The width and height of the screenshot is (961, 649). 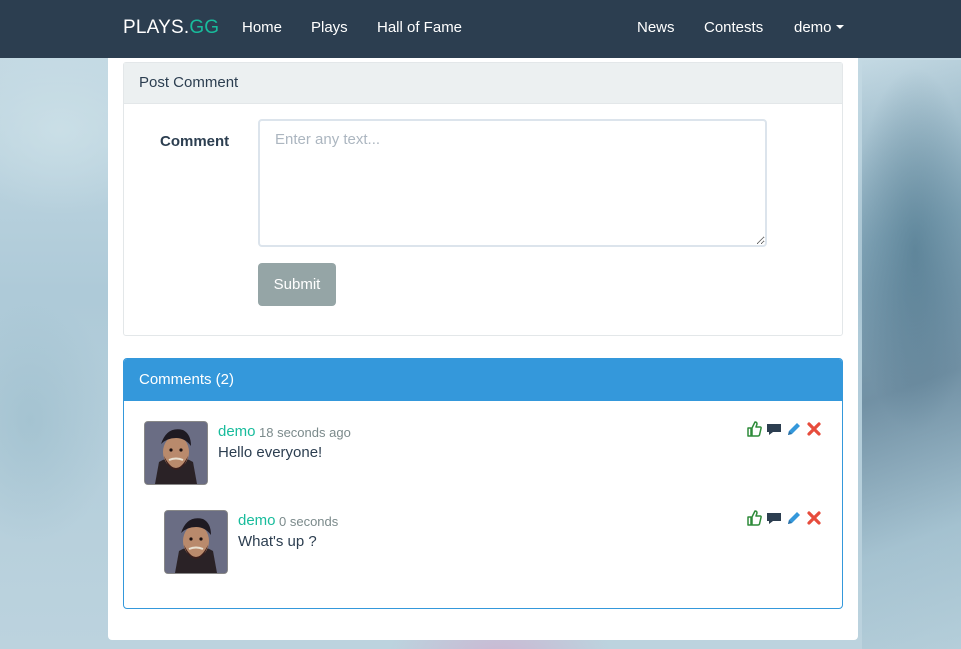 What do you see at coordinates (484, 456) in the screenshot?
I see `comment-item: demo 18 seconds ago Hello everyone!` at bounding box center [484, 456].